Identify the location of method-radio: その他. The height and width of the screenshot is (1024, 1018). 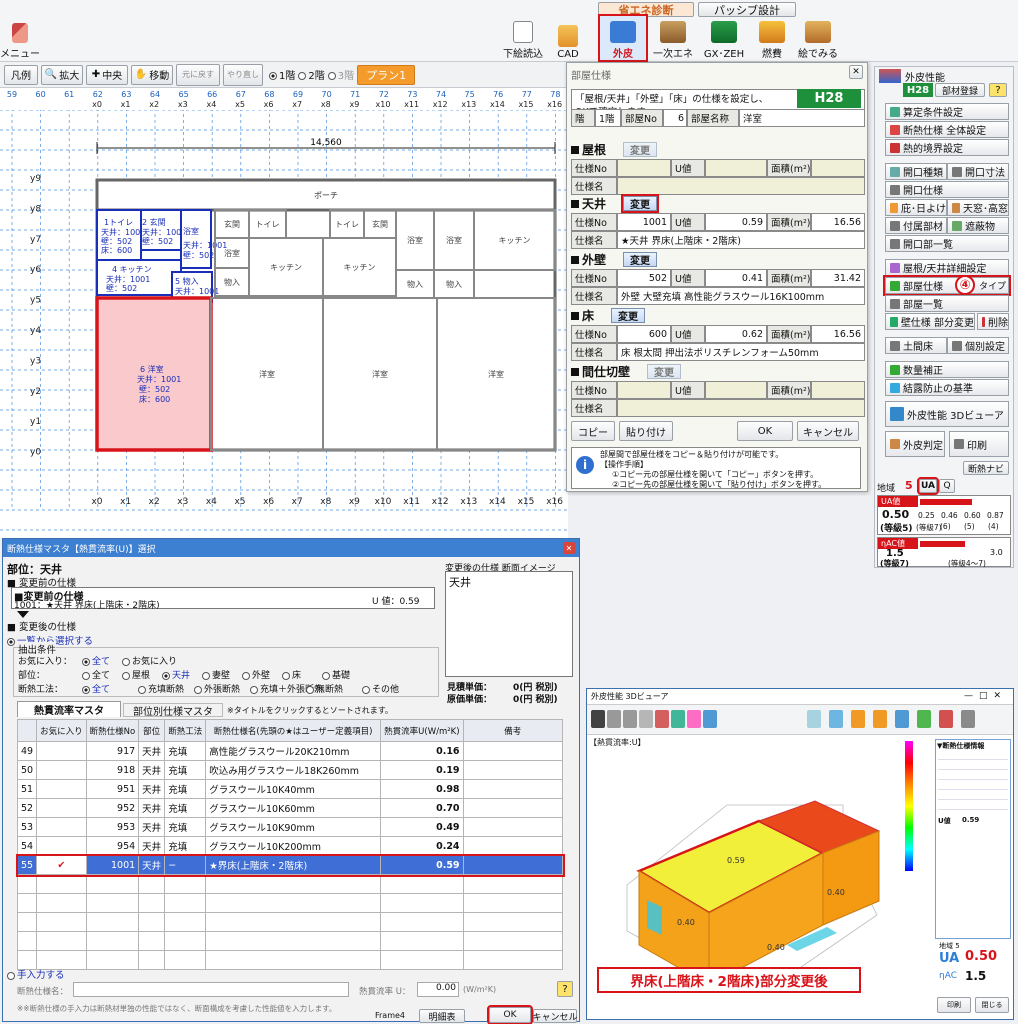
(380, 688).